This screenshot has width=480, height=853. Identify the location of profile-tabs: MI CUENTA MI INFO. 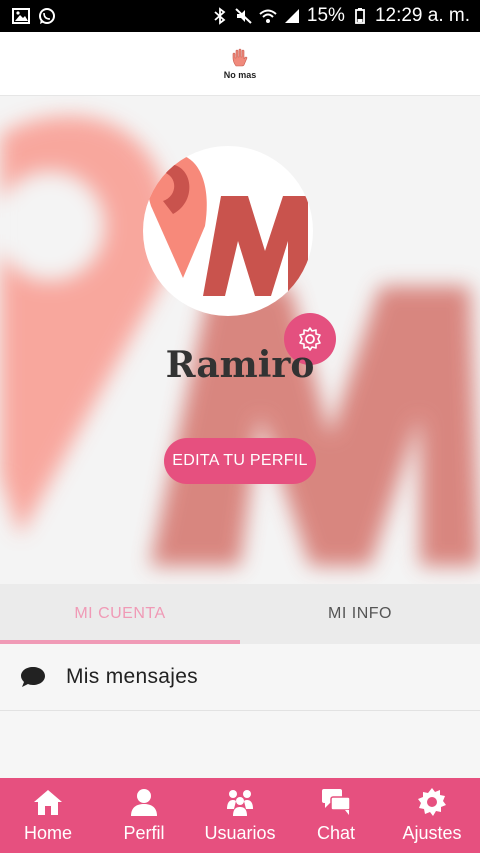
(240, 614).